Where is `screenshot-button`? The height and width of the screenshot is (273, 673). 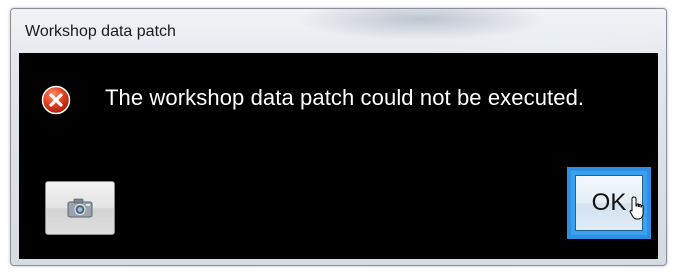
screenshot-button is located at coordinates (80, 208).